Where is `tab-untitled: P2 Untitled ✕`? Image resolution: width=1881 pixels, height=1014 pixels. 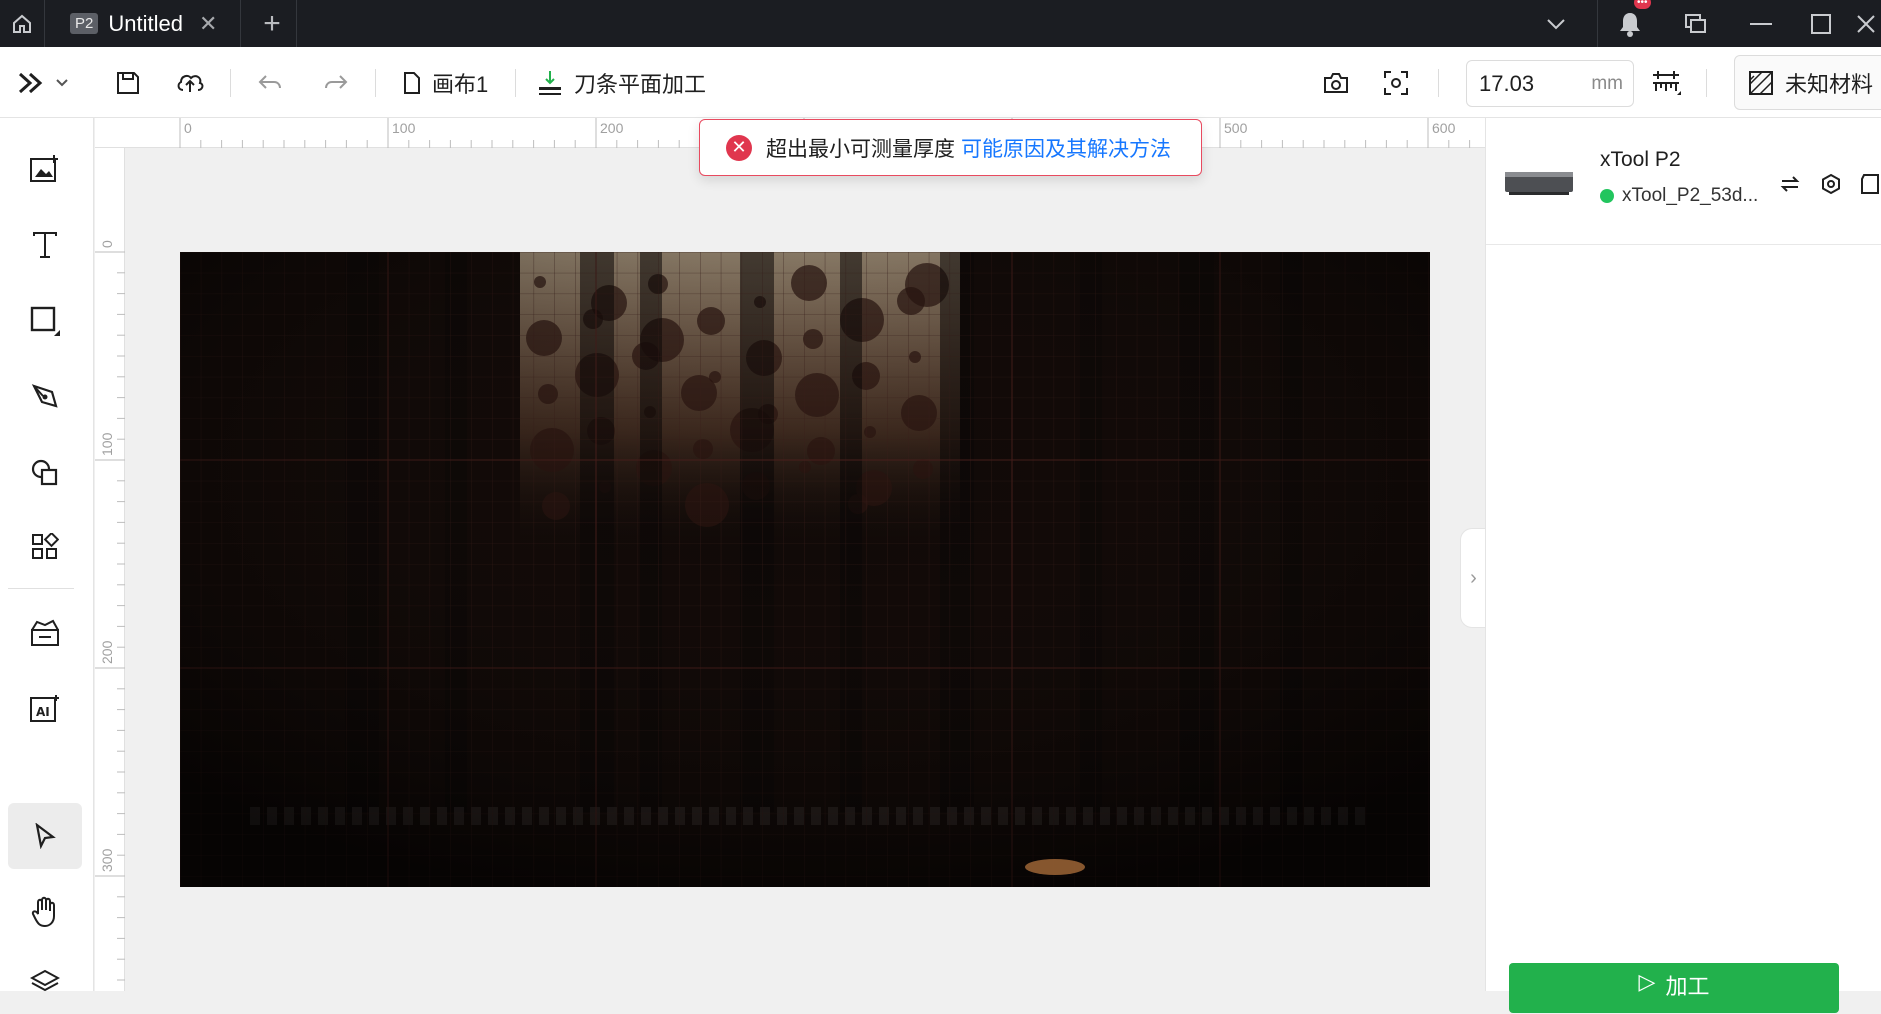
tab-untitled: P2 Untitled ✕ is located at coordinates (141, 23).